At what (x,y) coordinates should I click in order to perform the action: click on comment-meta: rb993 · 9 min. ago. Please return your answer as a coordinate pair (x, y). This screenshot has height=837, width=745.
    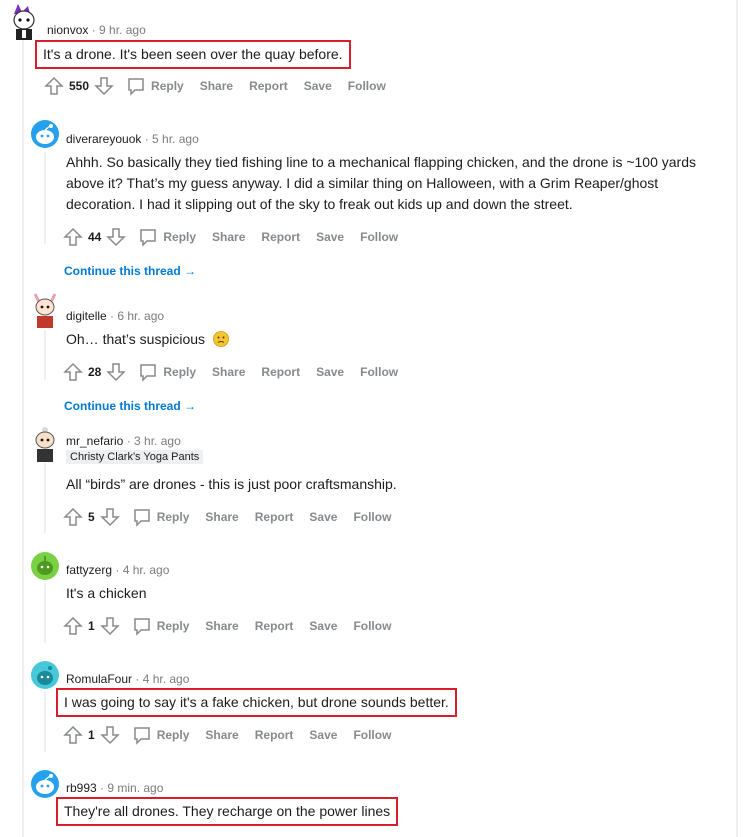
    Looking at the image, I should click on (115, 788).